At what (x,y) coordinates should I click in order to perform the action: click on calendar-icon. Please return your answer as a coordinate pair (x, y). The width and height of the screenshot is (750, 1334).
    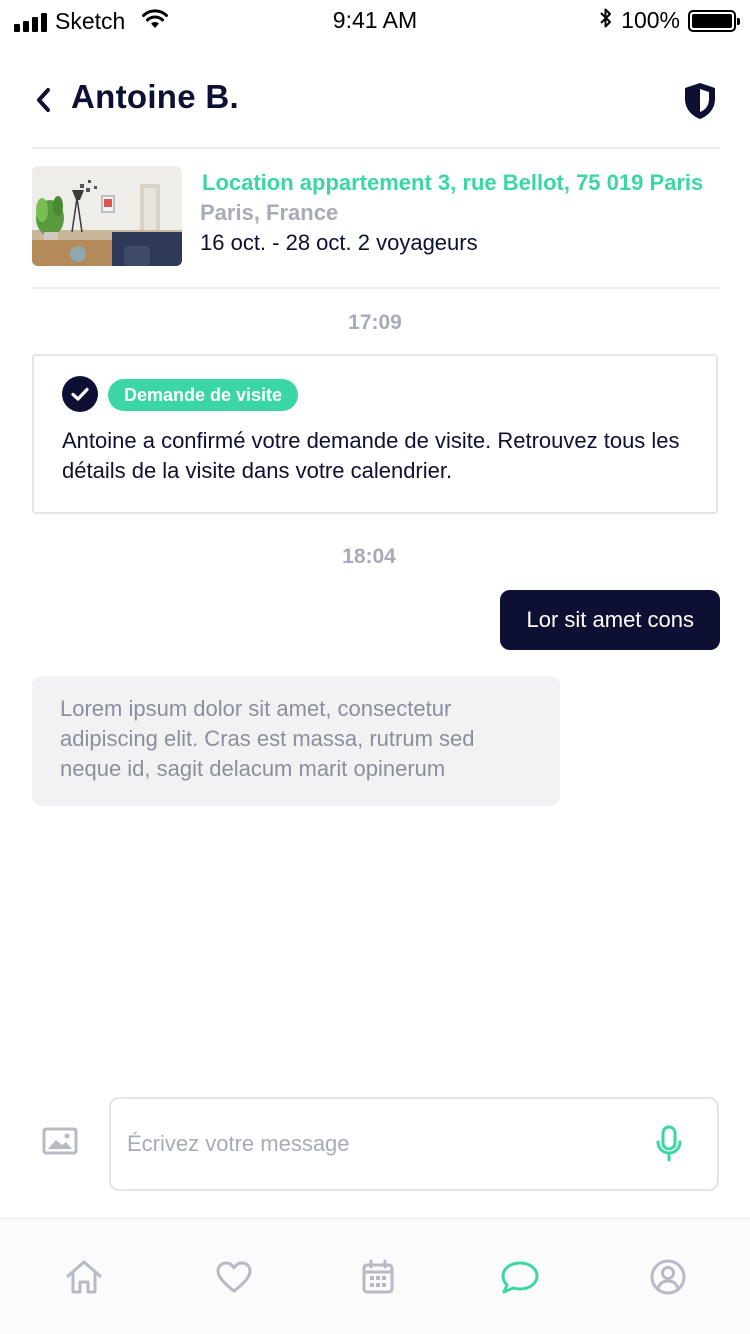
    Looking at the image, I should click on (378, 1276).